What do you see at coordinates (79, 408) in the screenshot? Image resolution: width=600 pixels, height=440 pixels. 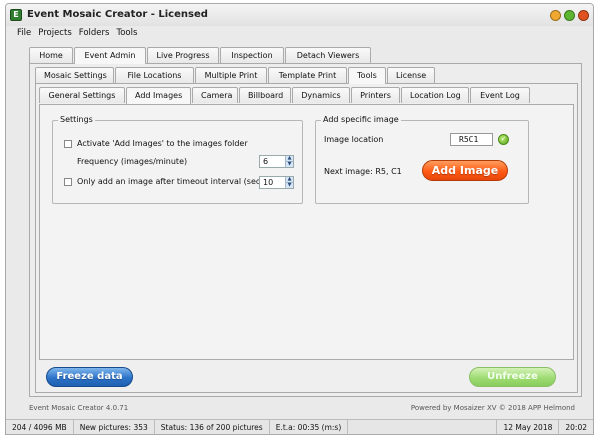 I see `version-text: Event Mosaic Creator 4.0.71` at bounding box center [79, 408].